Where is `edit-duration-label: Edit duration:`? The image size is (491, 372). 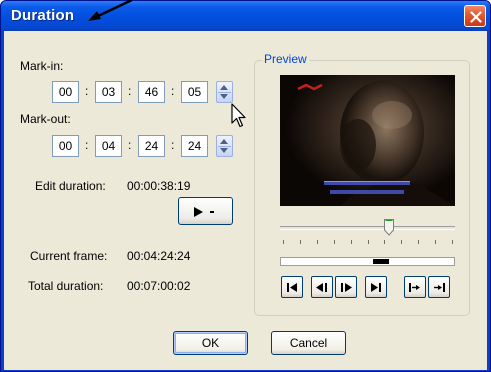
edit-duration-label: Edit duration: is located at coordinates (70, 186).